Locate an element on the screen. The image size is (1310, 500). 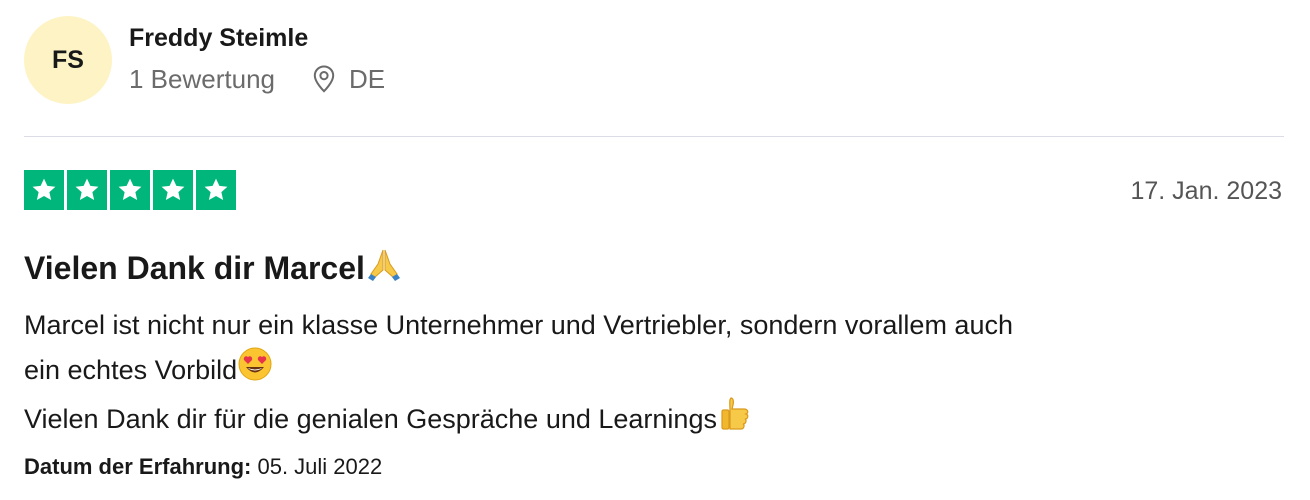
thumbs-up-emoji-icon is located at coordinates (736, 419).